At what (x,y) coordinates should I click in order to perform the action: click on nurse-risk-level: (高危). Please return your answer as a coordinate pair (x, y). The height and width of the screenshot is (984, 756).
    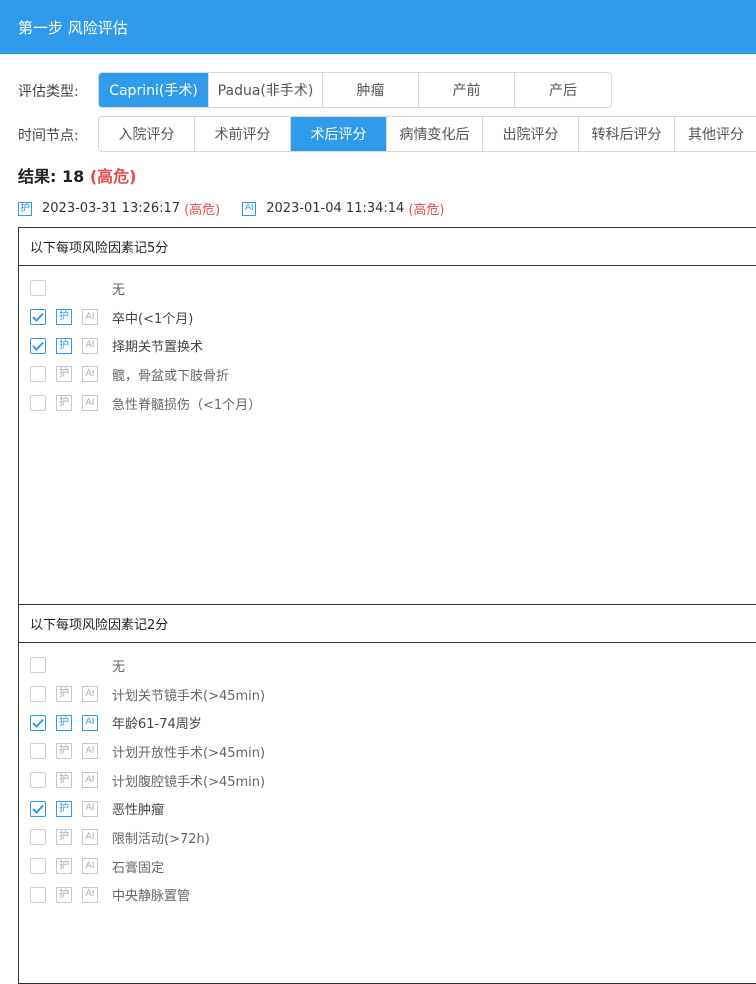
    Looking at the image, I should click on (202, 210).